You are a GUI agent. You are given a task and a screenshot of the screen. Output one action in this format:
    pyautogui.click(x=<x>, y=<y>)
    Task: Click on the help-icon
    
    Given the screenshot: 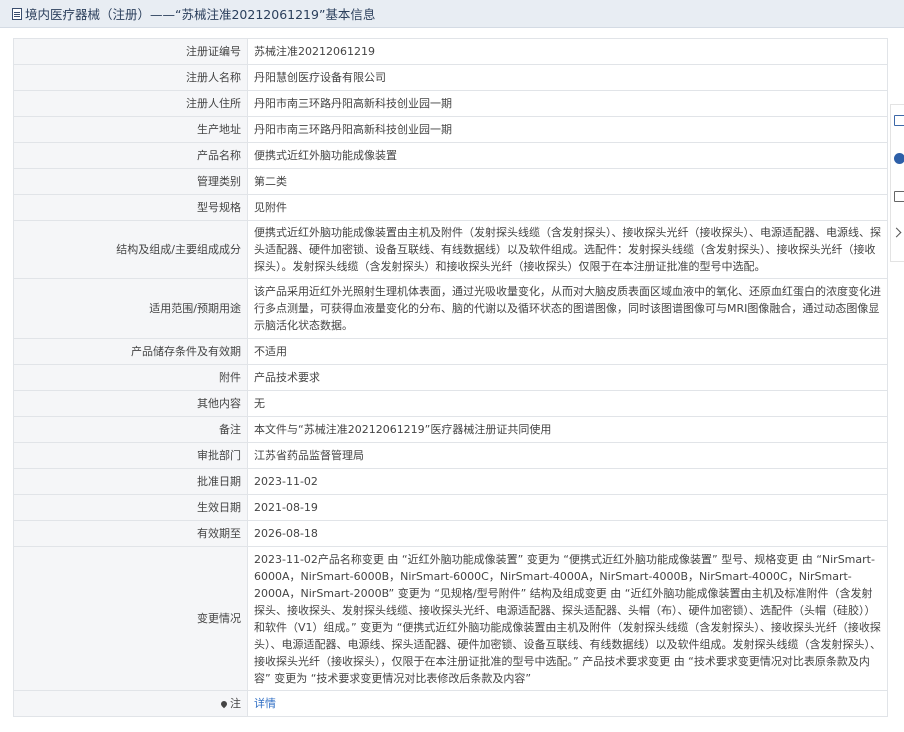 What is the action you would take?
    pyautogui.click(x=899, y=158)
    